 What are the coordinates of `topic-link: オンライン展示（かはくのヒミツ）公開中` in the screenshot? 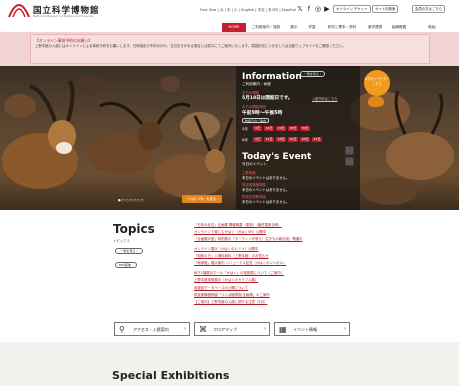 It's located at (226, 248).